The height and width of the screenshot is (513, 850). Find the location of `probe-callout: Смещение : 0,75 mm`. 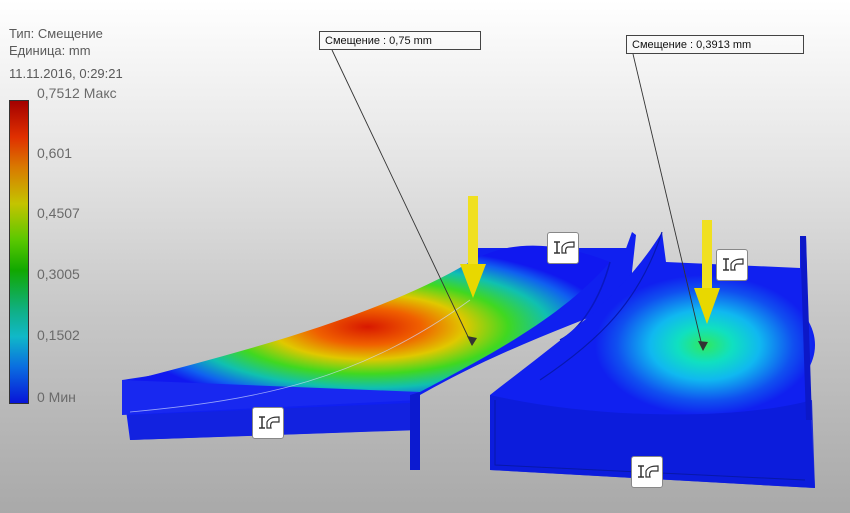

probe-callout: Смещение : 0,75 mm is located at coordinates (400, 40).